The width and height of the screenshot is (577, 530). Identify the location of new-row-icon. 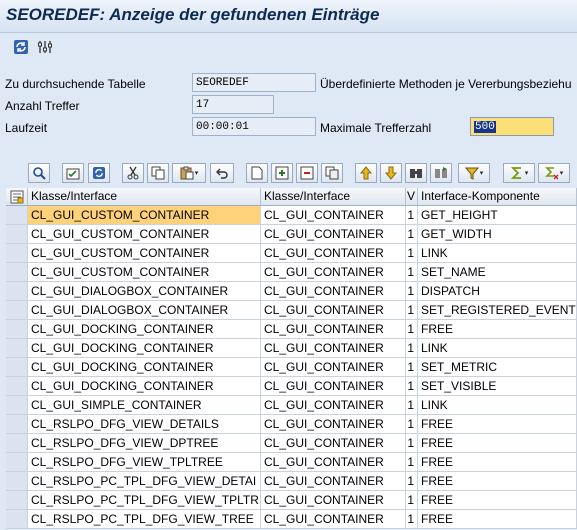
(257, 173).